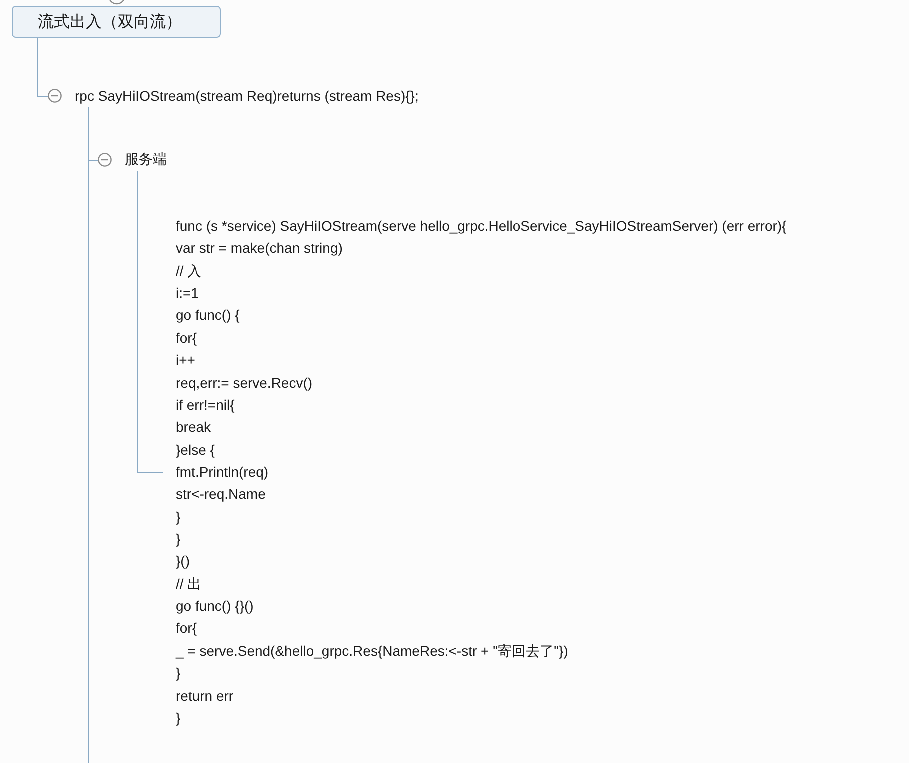  Describe the element at coordinates (215, 606) in the screenshot. I see `code-line: go func() {}()` at that location.